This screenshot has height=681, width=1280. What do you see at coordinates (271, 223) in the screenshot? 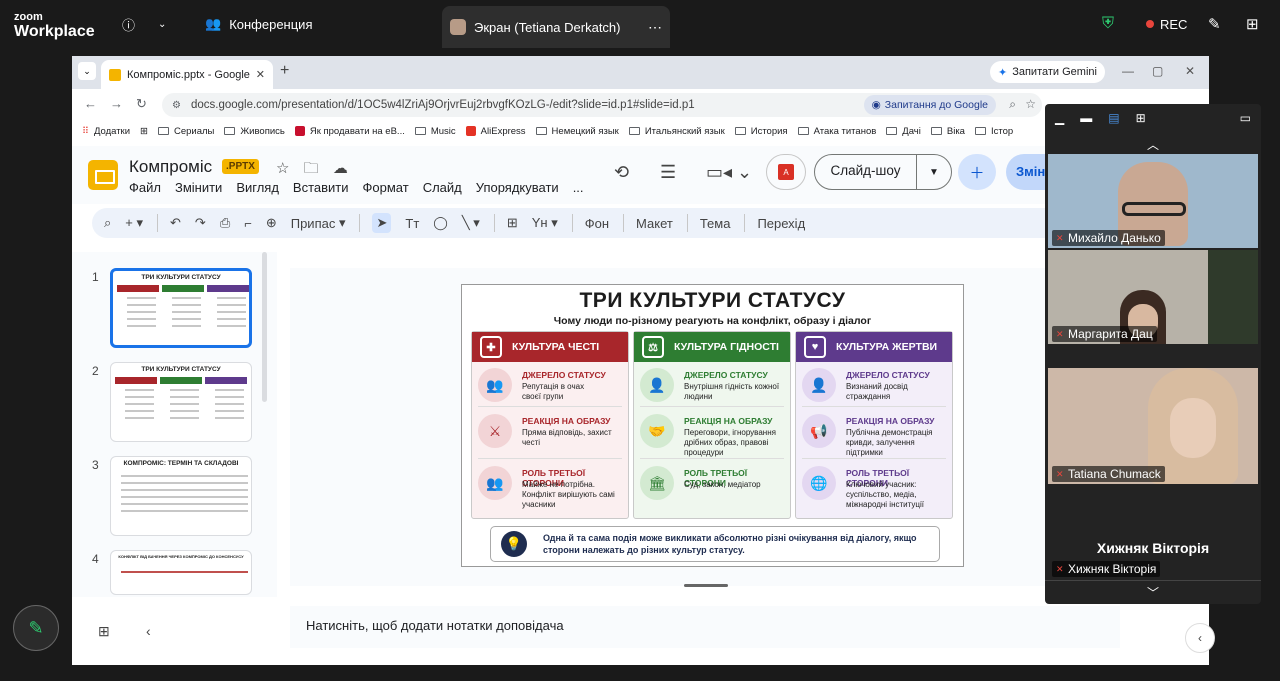
I see `zoom-icon: ⊕` at bounding box center [271, 223].